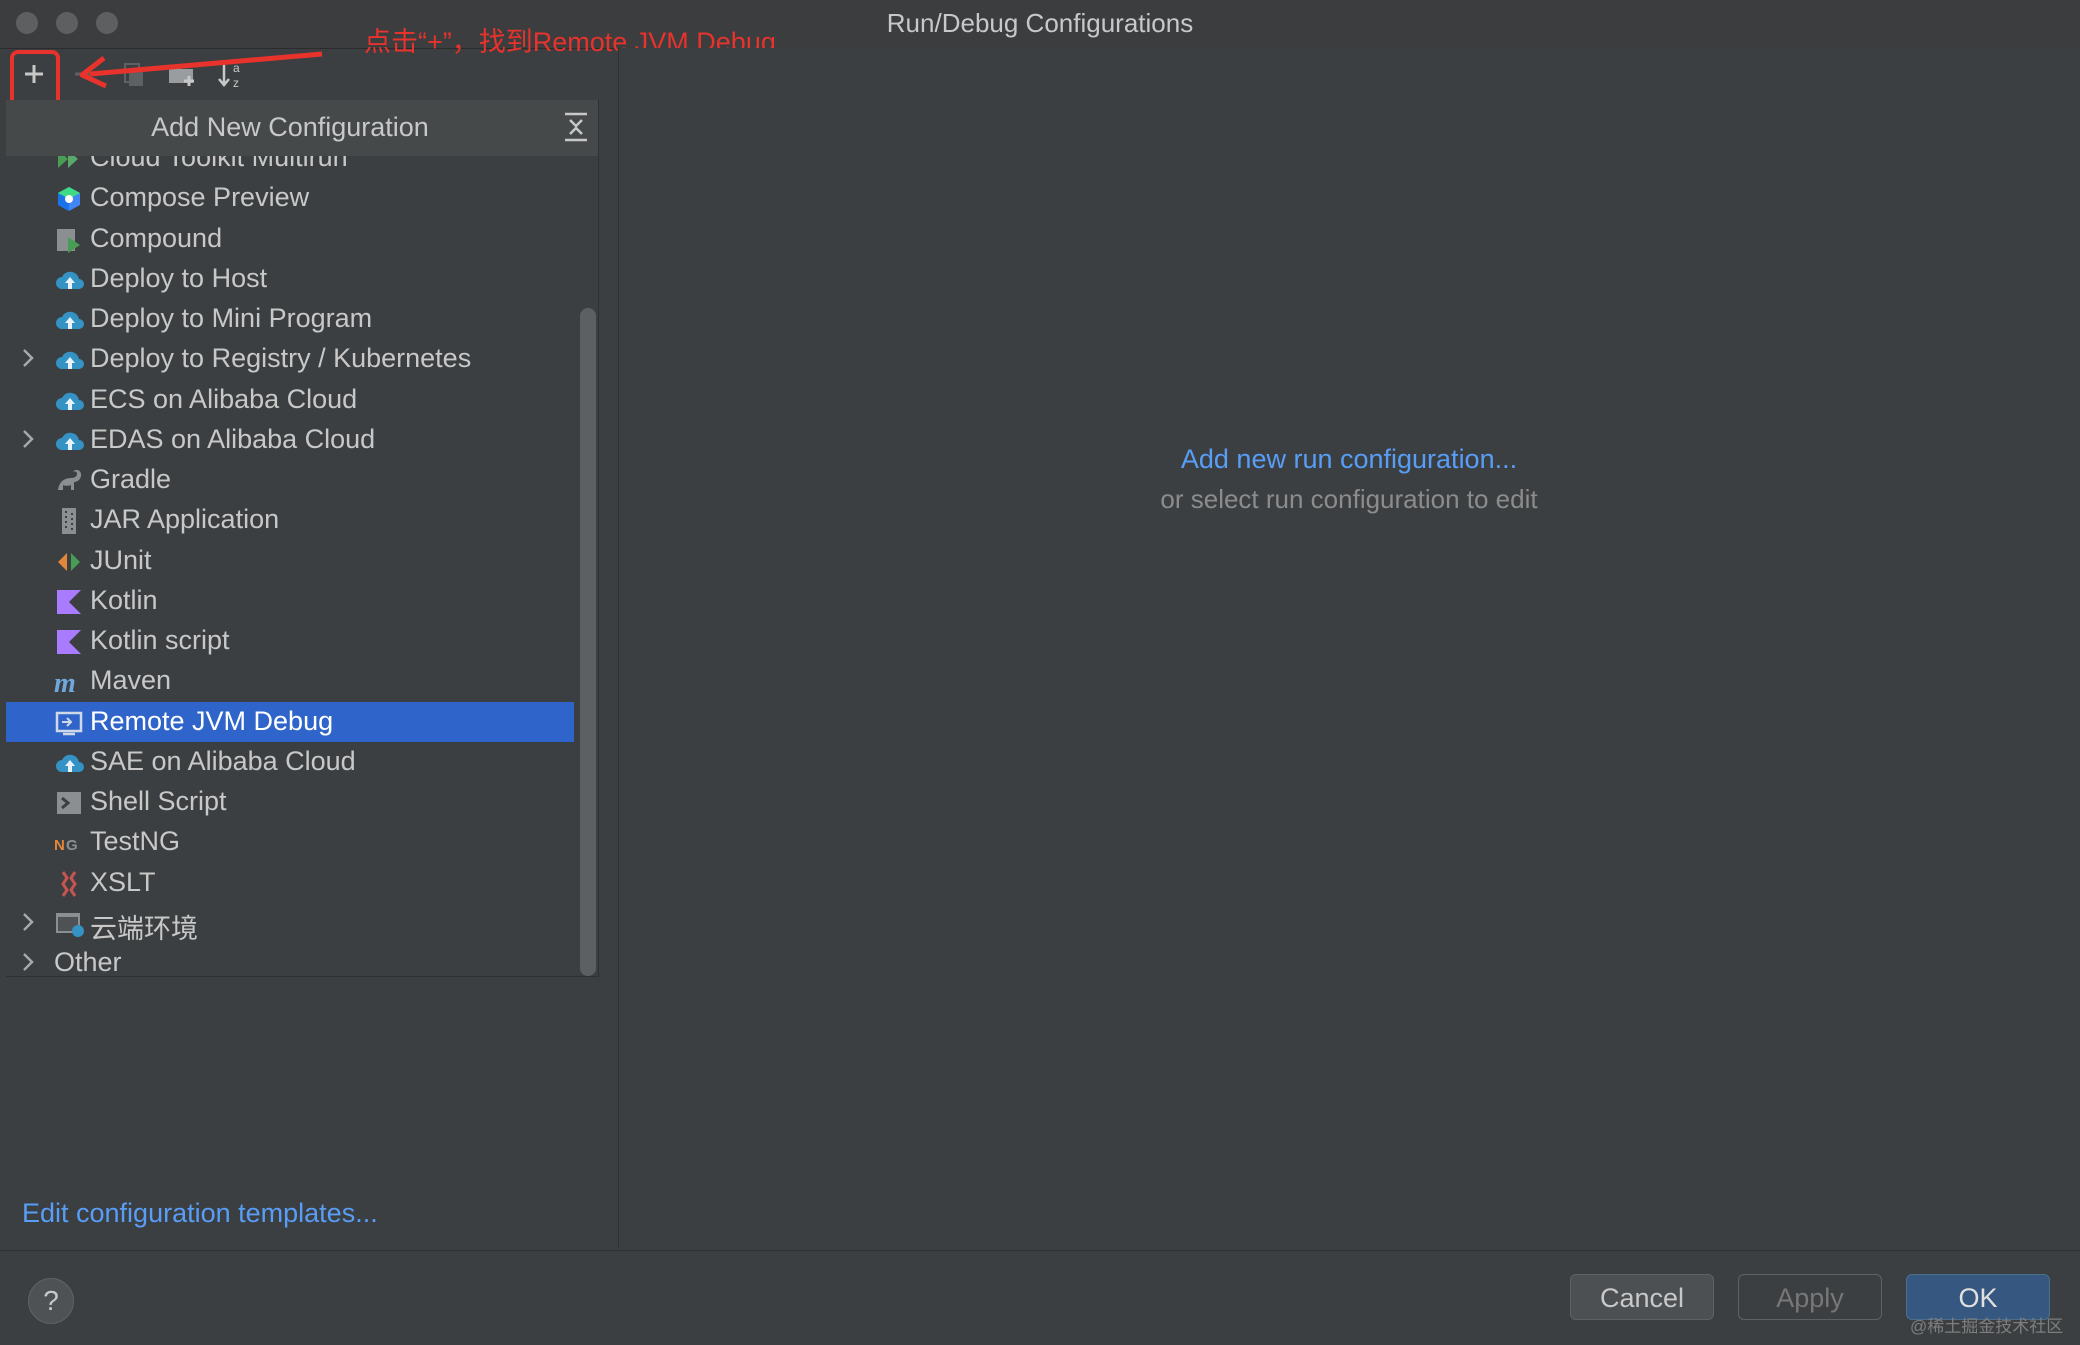 The image size is (2080, 1345). I want to click on configuration-type-label: ECS on Alibaba Cloud, so click(224, 398).